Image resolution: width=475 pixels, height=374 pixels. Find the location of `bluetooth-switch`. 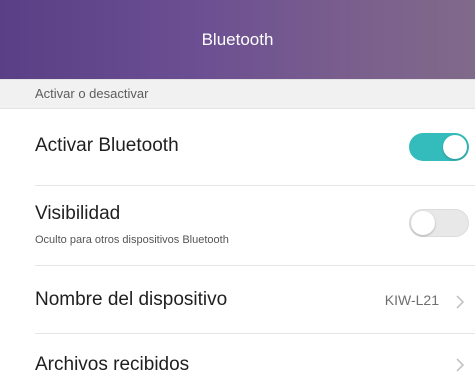

bluetooth-switch is located at coordinates (439, 147).